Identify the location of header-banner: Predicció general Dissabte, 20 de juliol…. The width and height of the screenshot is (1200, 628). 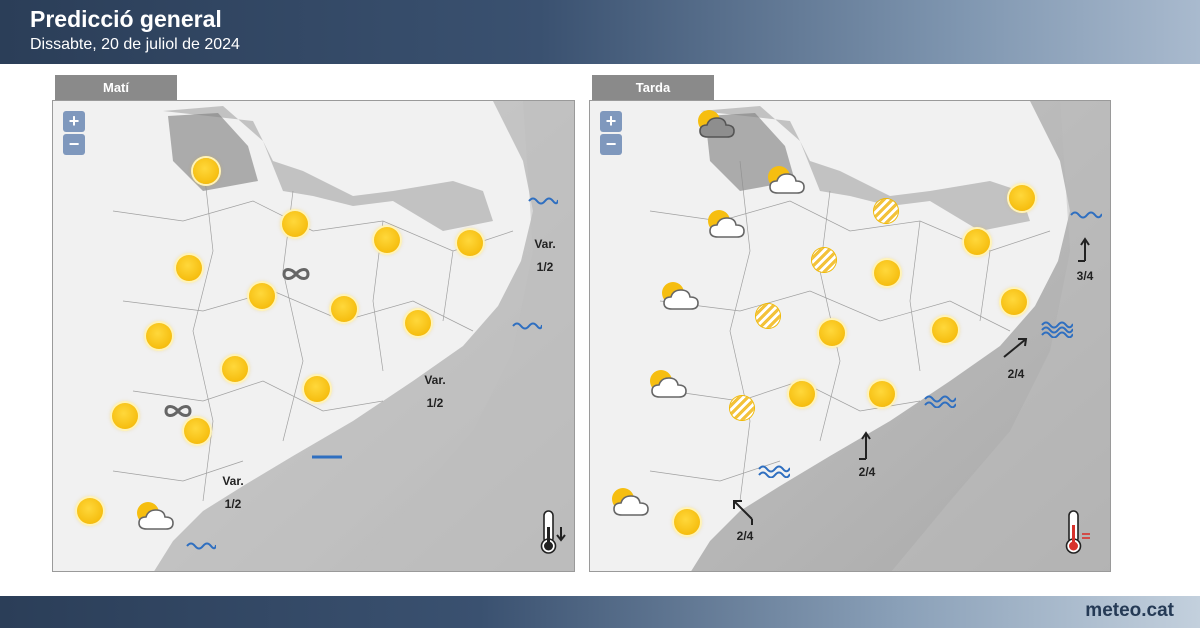
(600, 32).